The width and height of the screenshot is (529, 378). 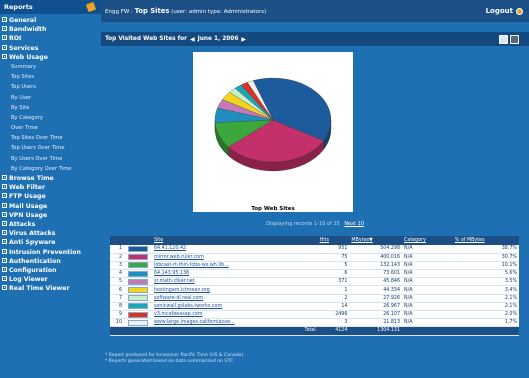 What do you see at coordinates (333, 240) in the screenshot?
I see `column-hits: Hits` at bounding box center [333, 240].